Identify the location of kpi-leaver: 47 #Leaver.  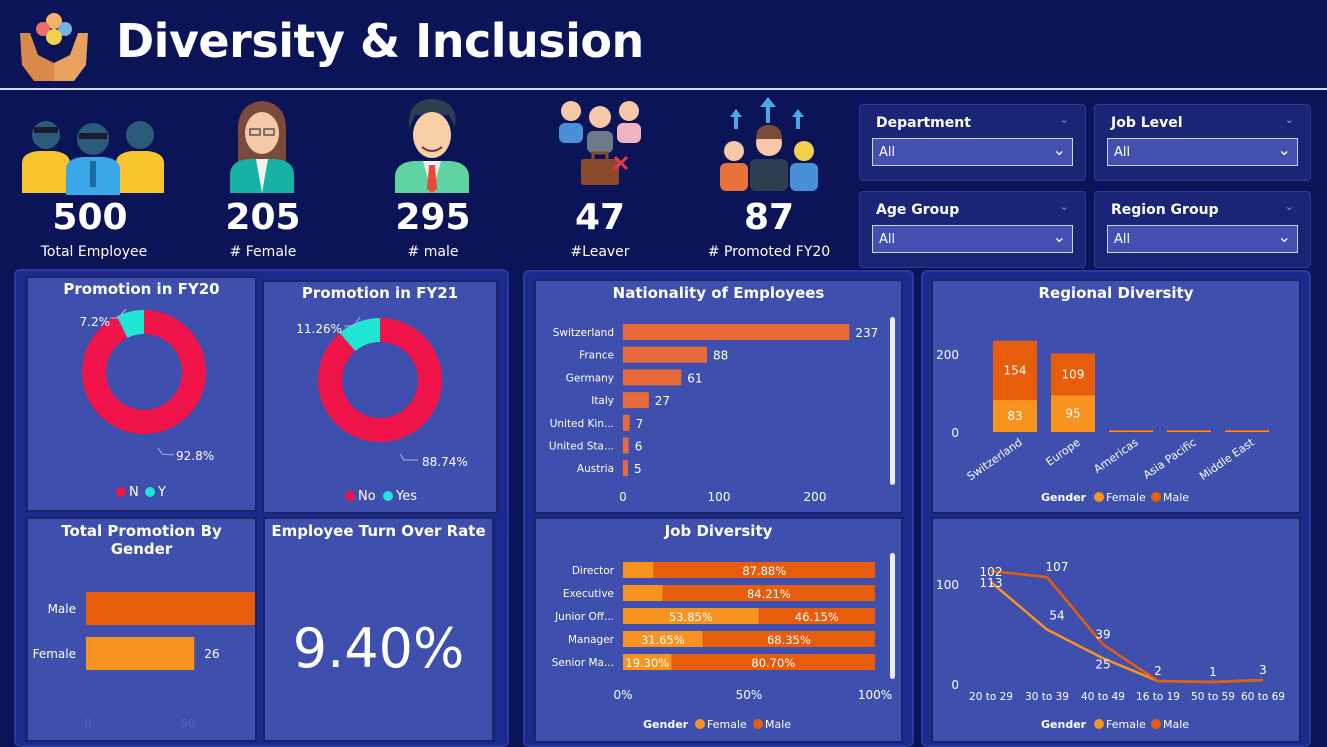
(600, 180).